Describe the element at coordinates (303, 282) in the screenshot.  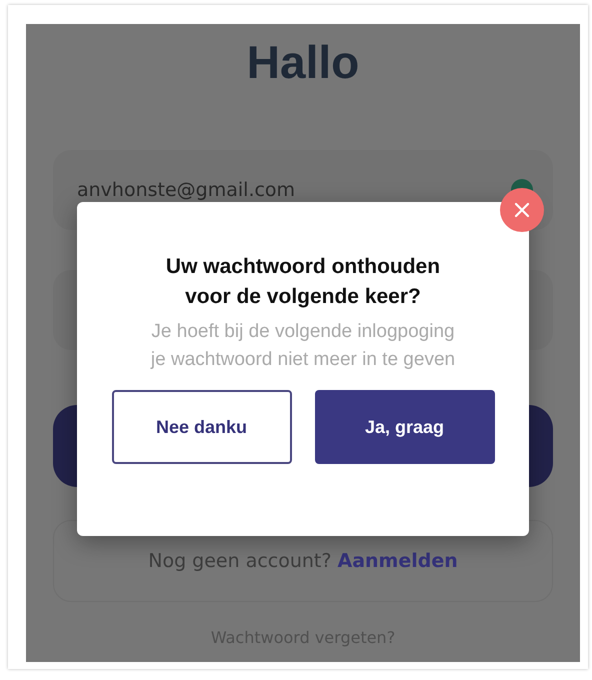
I see `dialog-title: Uw wachtwoord onthouden voor de volgende keer?` at that location.